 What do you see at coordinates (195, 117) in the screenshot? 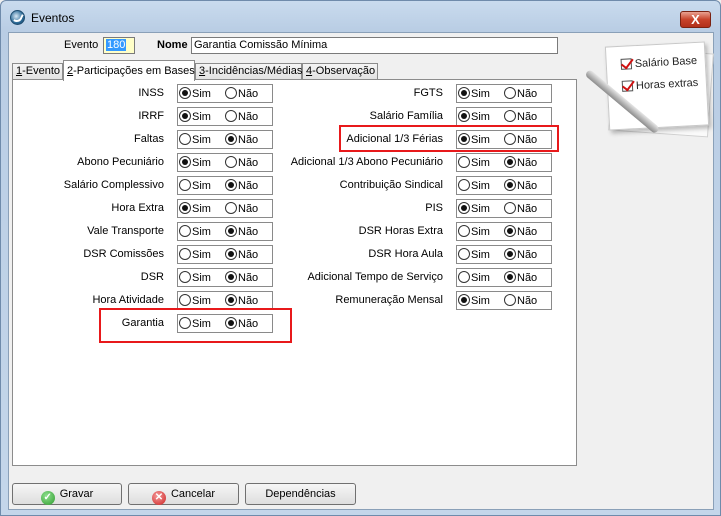
I see `radio-sim-irrf: Sim` at bounding box center [195, 117].